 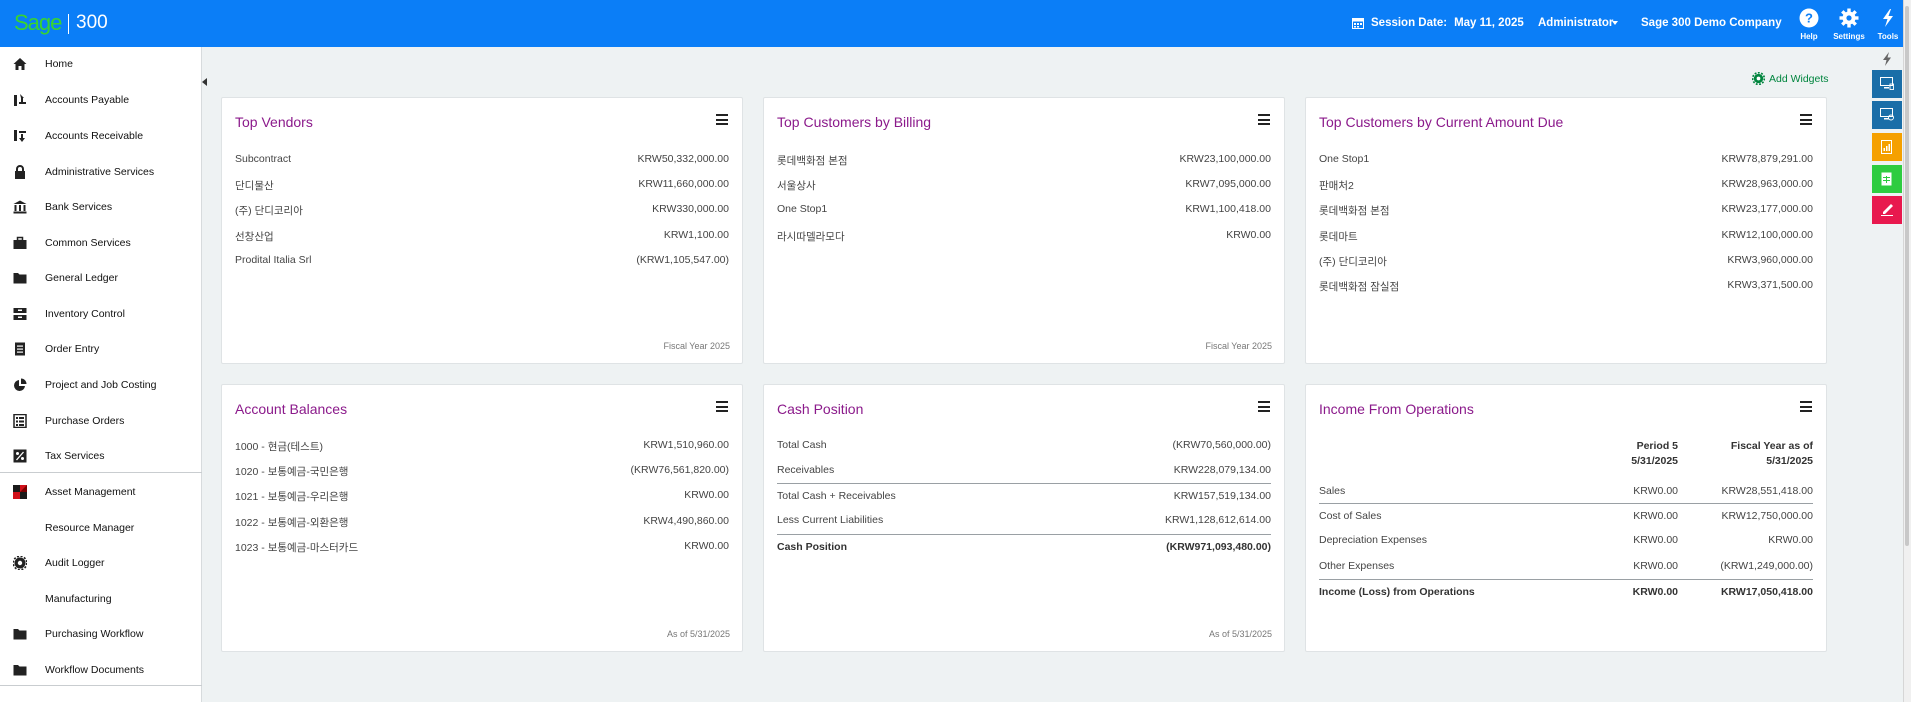 I want to click on sidebar-item-resource-manager: Resource Manager, so click(x=101, y=528).